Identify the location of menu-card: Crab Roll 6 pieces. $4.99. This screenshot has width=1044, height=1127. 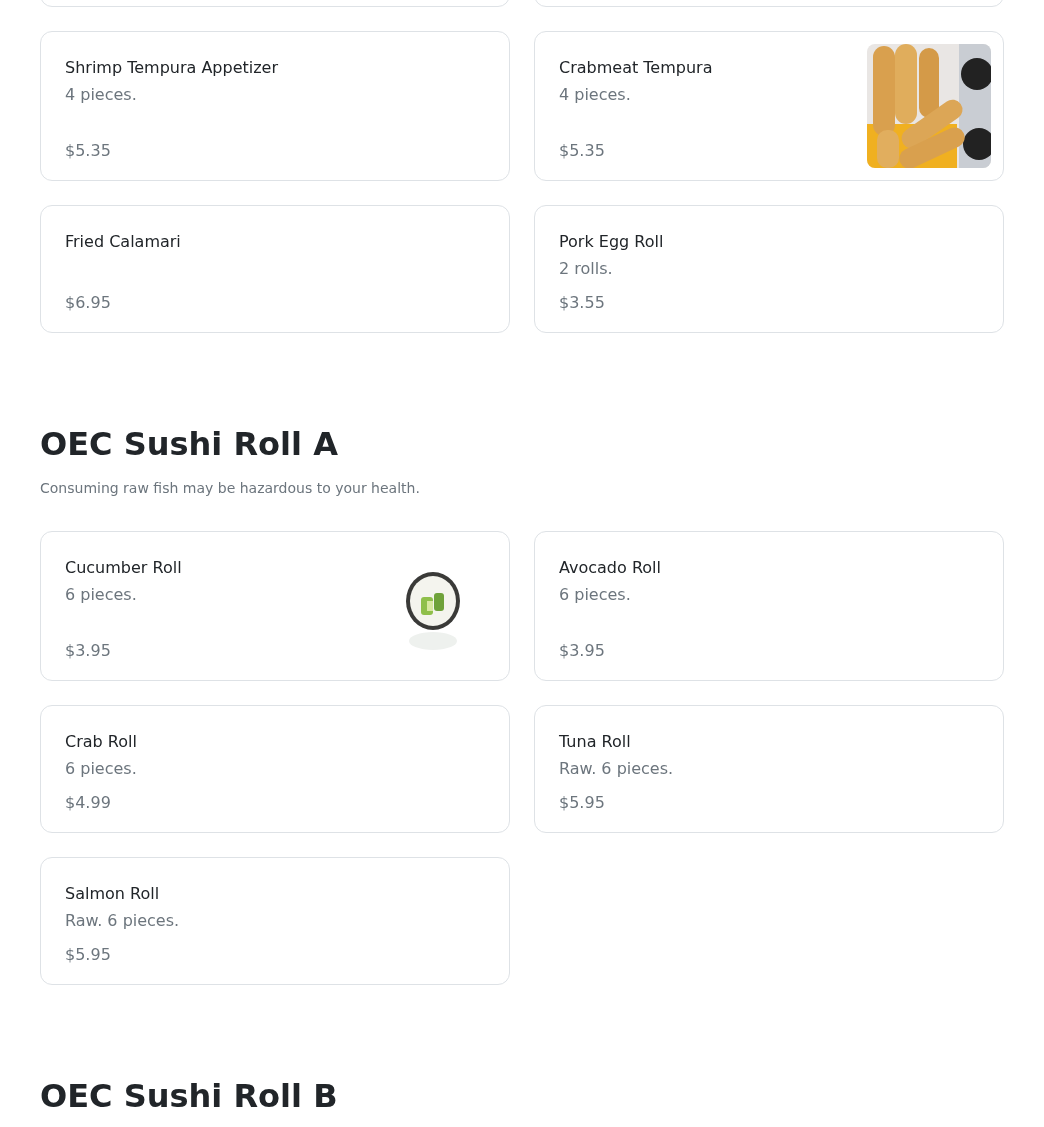
(275, 769).